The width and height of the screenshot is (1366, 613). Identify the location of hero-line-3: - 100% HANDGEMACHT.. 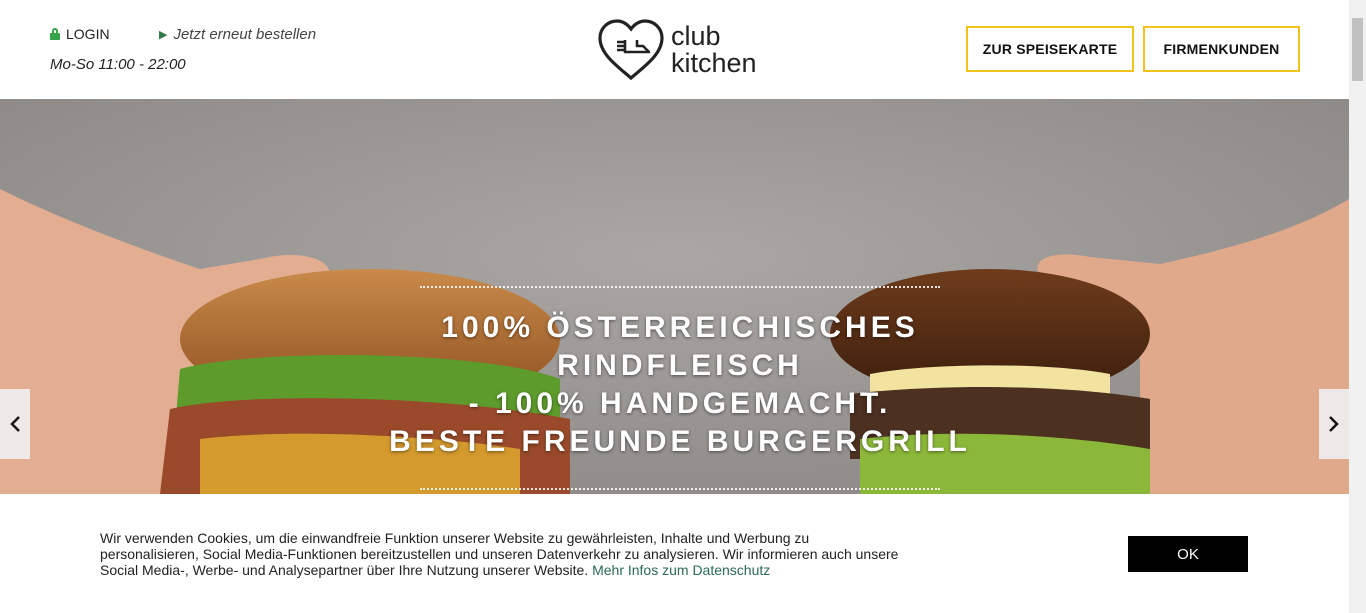
(680, 403).